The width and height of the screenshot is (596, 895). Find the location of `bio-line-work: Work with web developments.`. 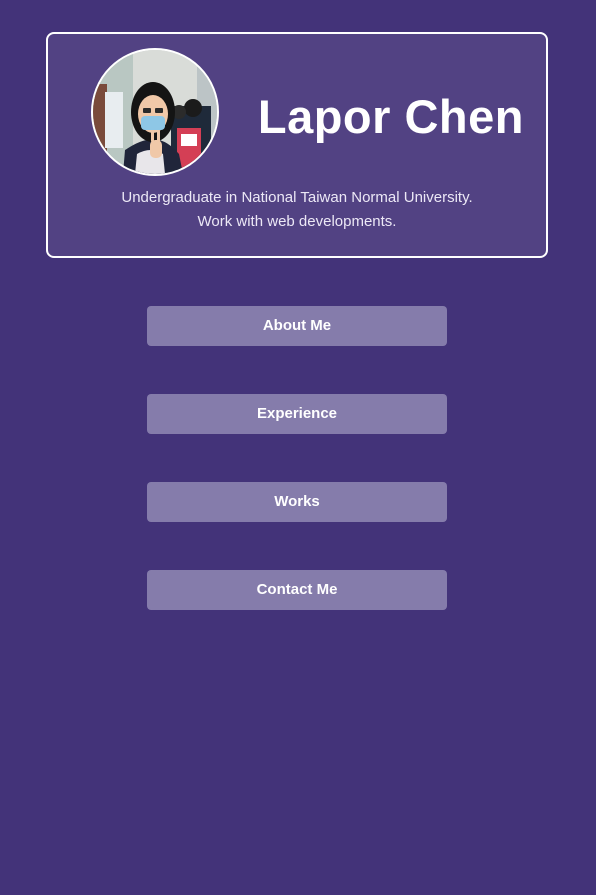

bio-line-work: Work with web developments. is located at coordinates (297, 221).